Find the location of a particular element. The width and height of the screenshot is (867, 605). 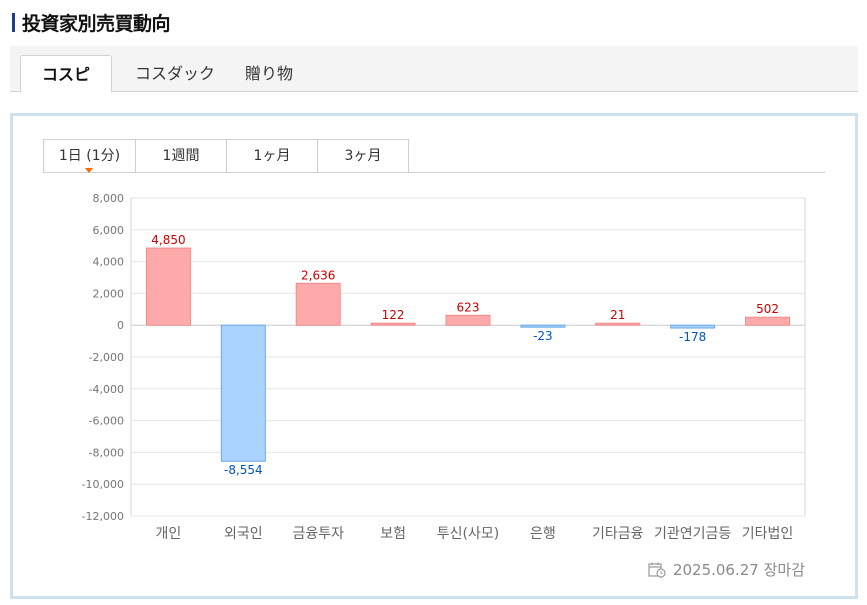

bar-value-label: 122 is located at coordinates (393, 315).